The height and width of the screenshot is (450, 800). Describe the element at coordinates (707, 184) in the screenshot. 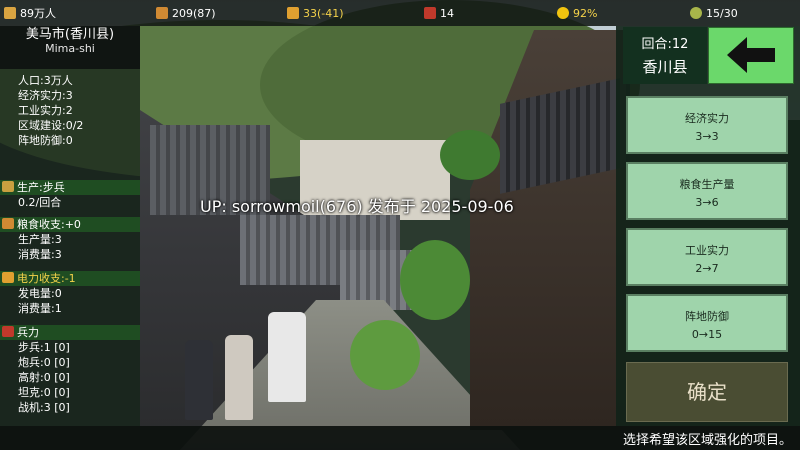

I see `option-title: 粮食生产量` at that location.